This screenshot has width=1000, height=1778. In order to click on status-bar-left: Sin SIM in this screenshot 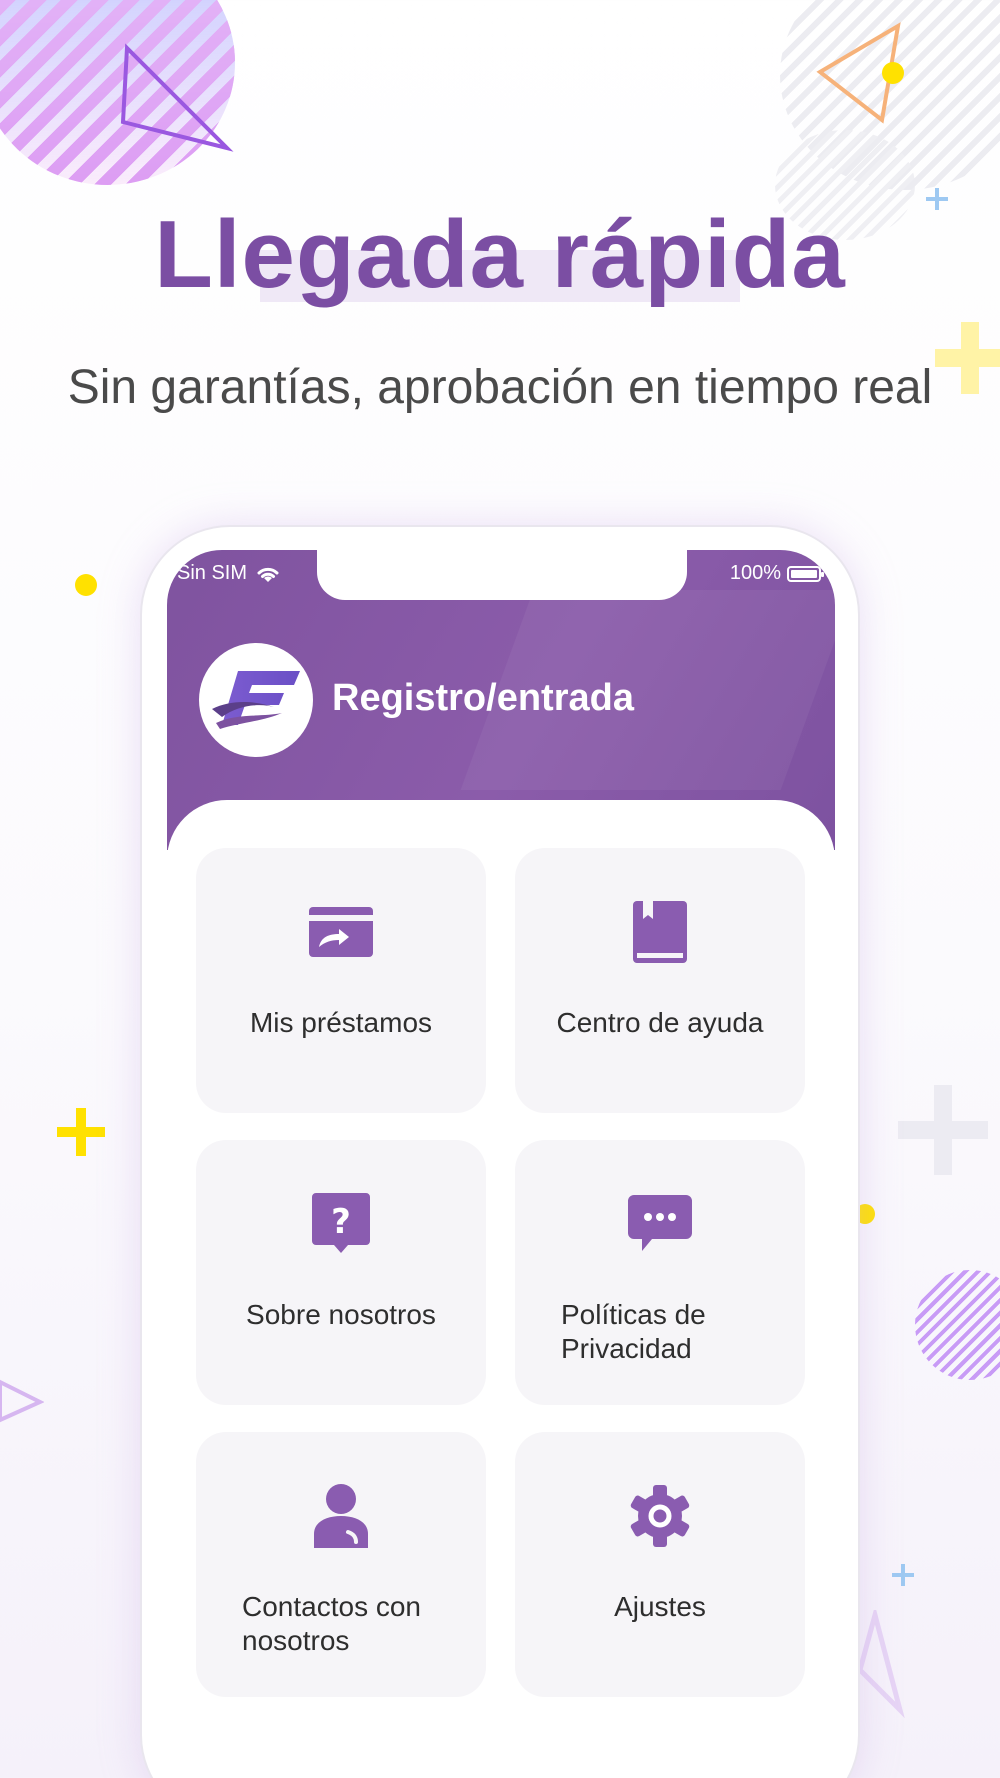, I will do `click(229, 573)`.